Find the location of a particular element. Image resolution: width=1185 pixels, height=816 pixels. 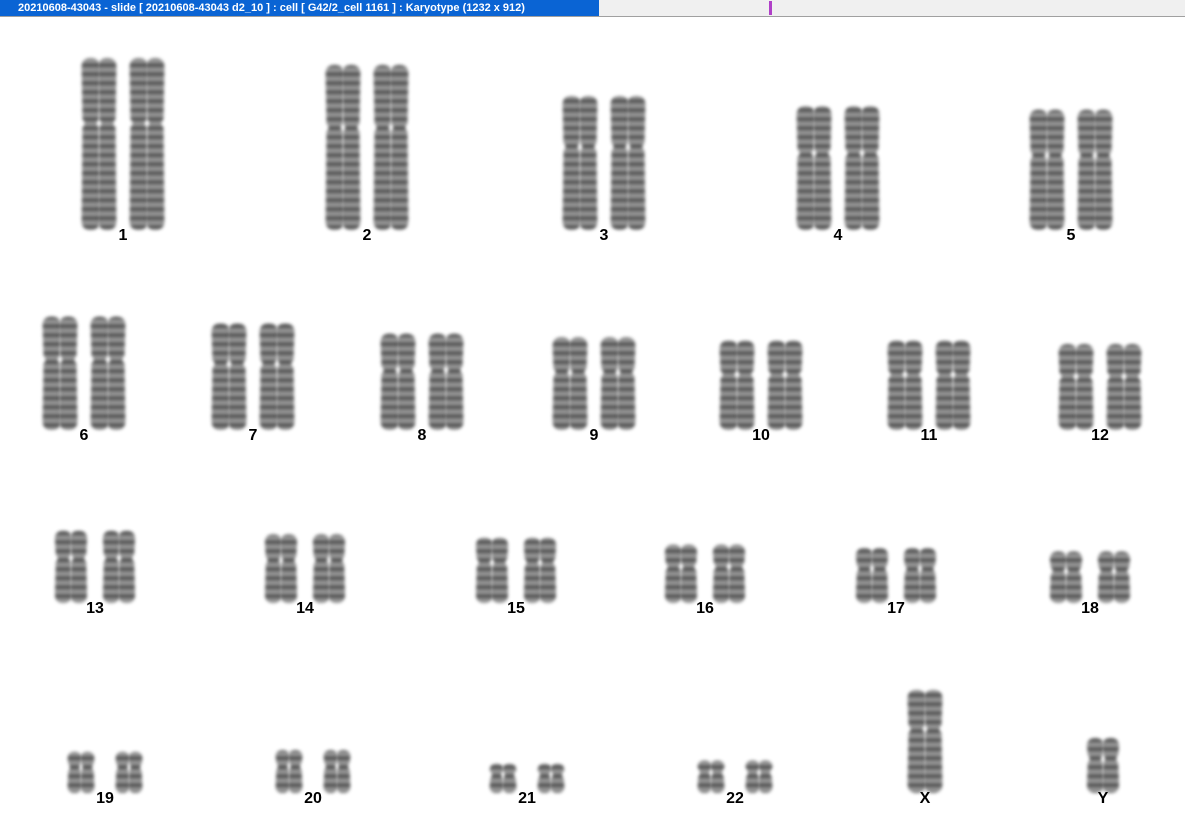

chromosome-pair-1: 1 is located at coordinates (123, 151).